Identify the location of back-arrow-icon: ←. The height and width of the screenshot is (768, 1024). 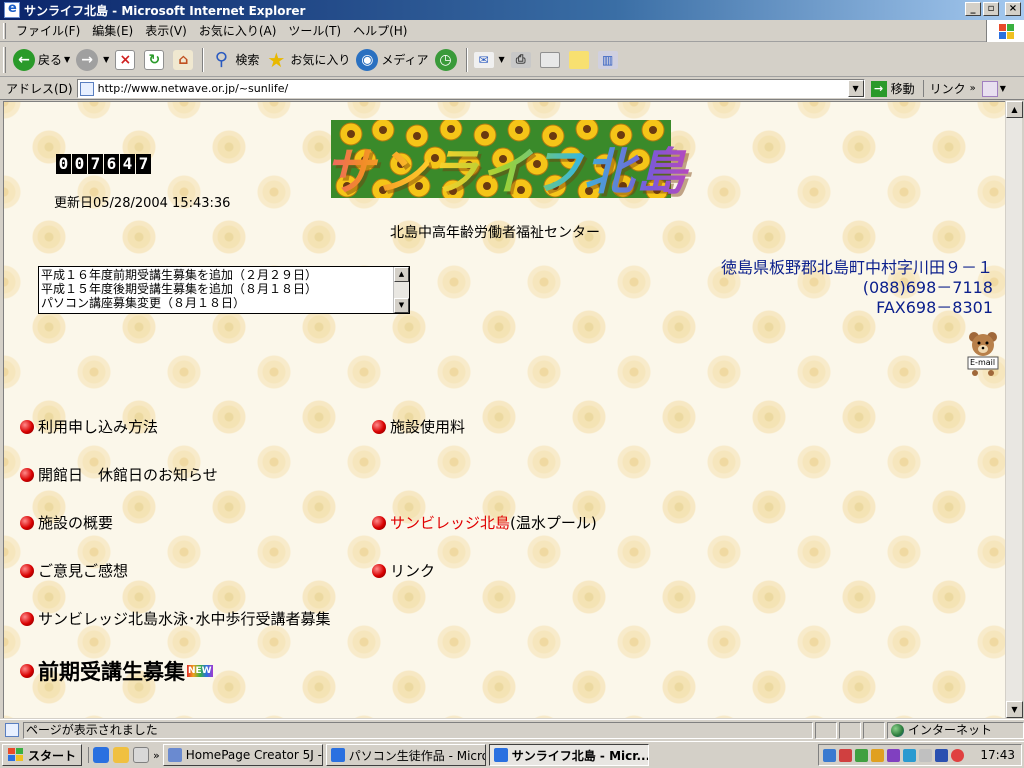
(24, 59).